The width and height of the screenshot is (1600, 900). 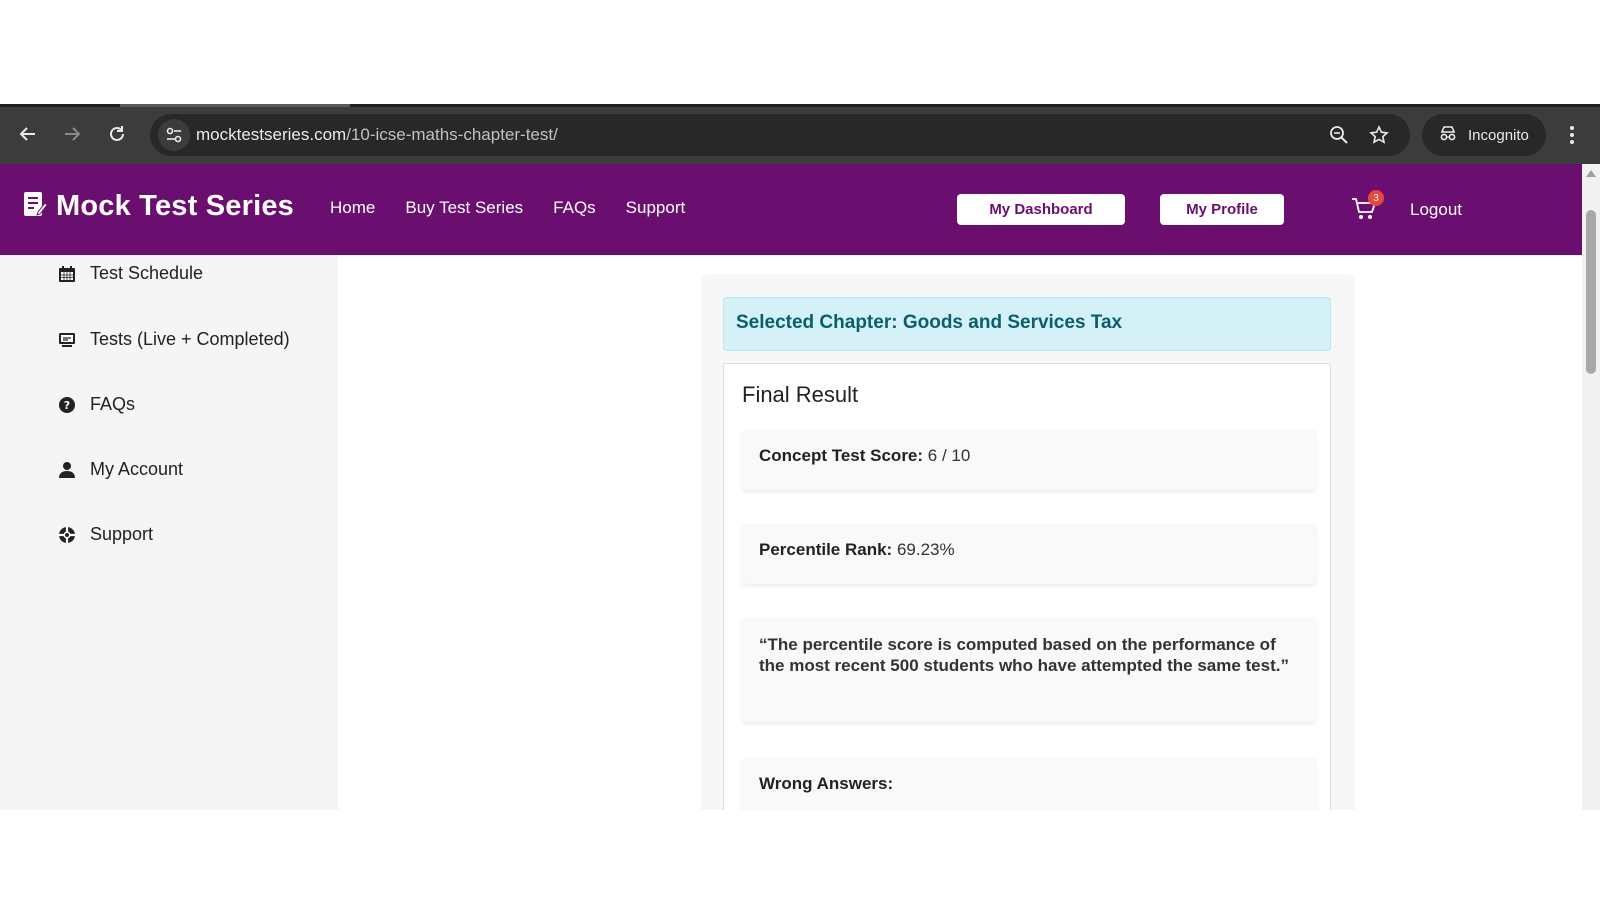 What do you see at coordinates (67, 470) in the screenshot?
I see `user-icon` at bounding box center [67, 470].